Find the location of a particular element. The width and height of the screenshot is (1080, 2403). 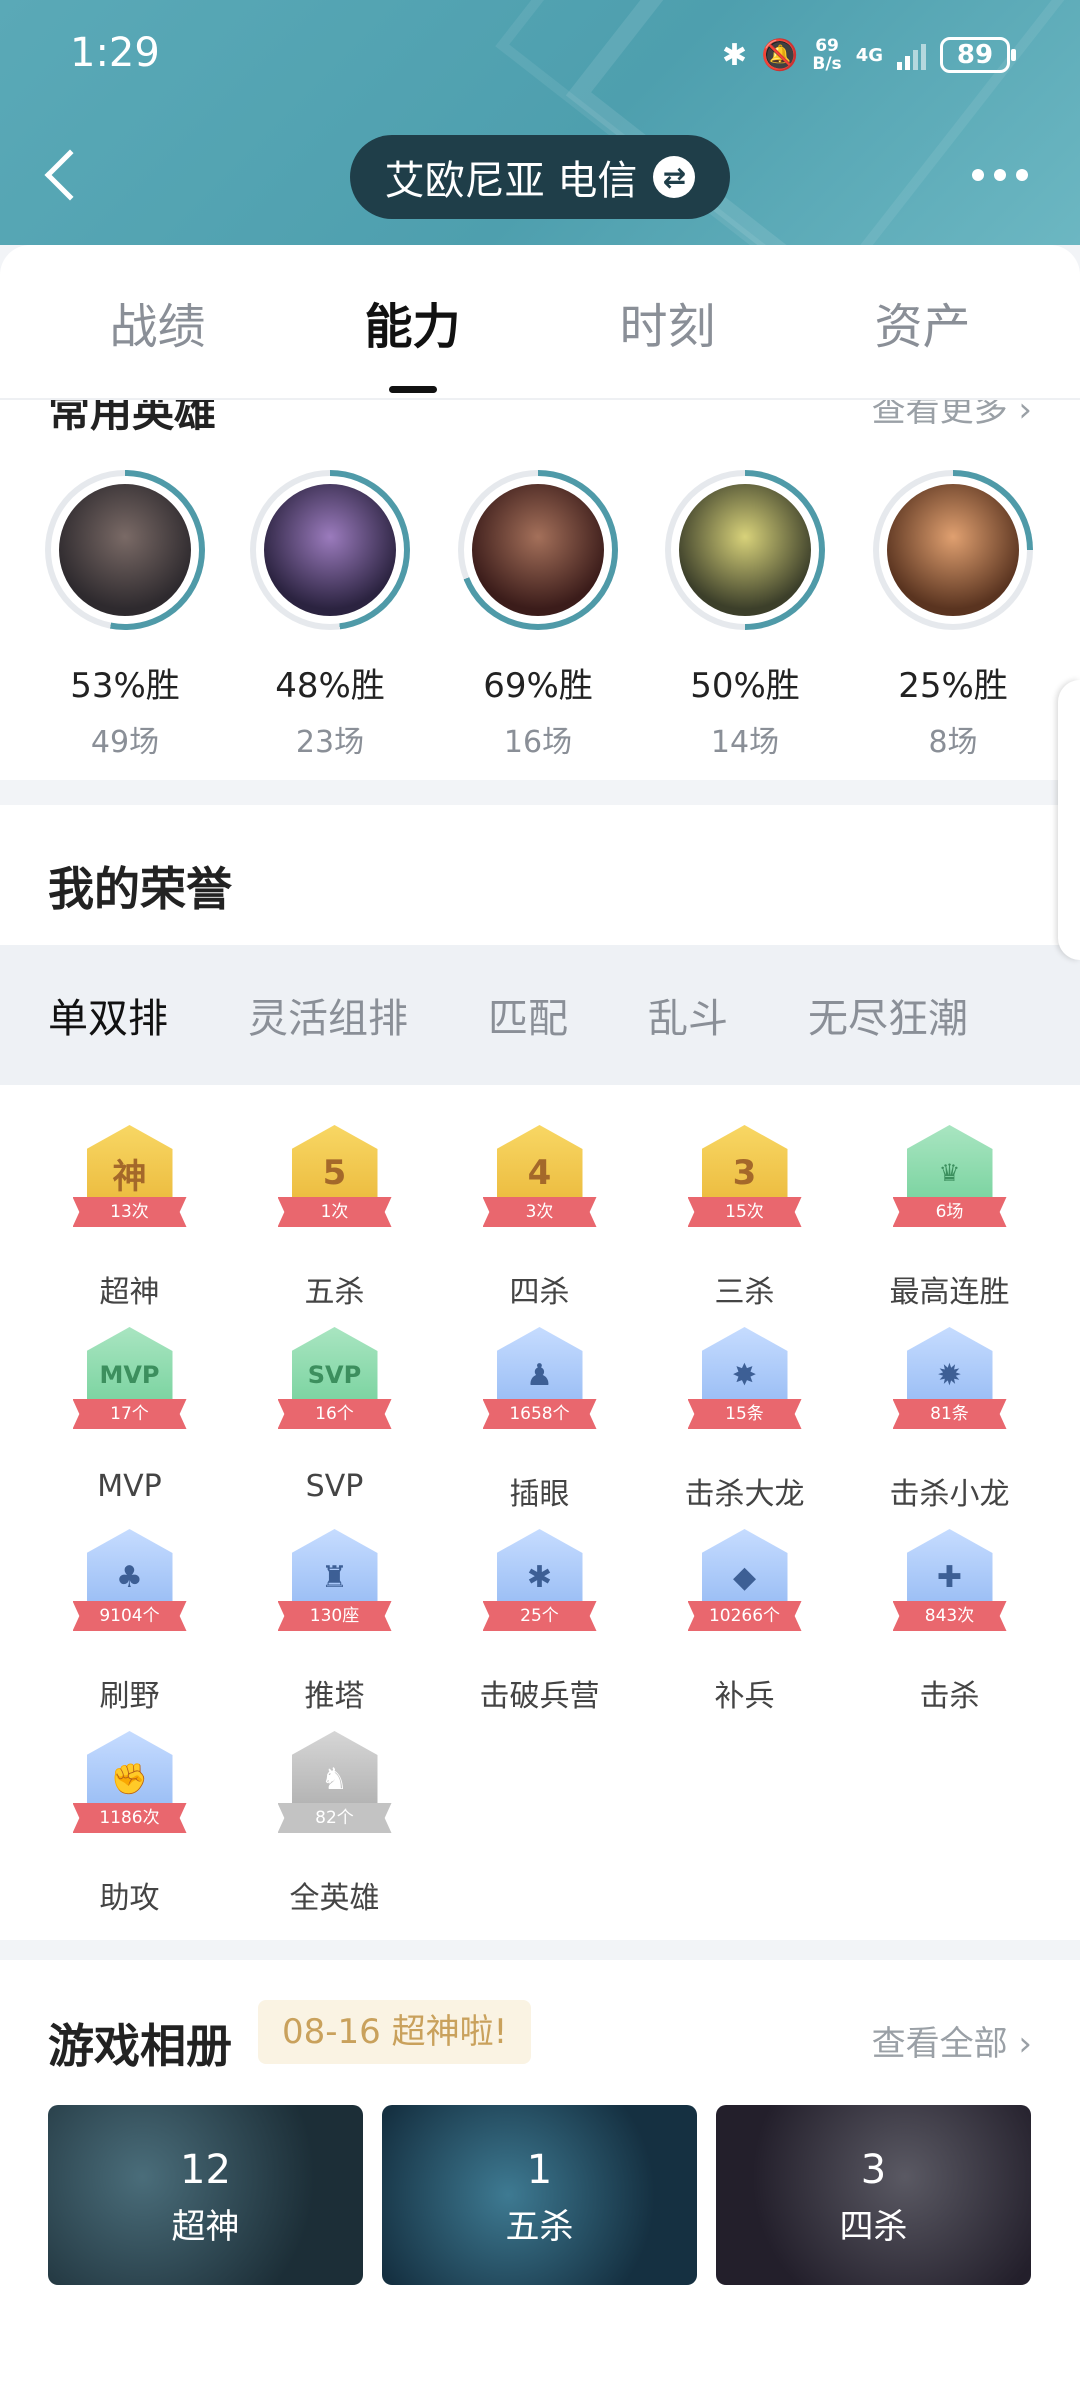

mode-ranked-solo: 单双排 is located at coordinates (108, 1015).